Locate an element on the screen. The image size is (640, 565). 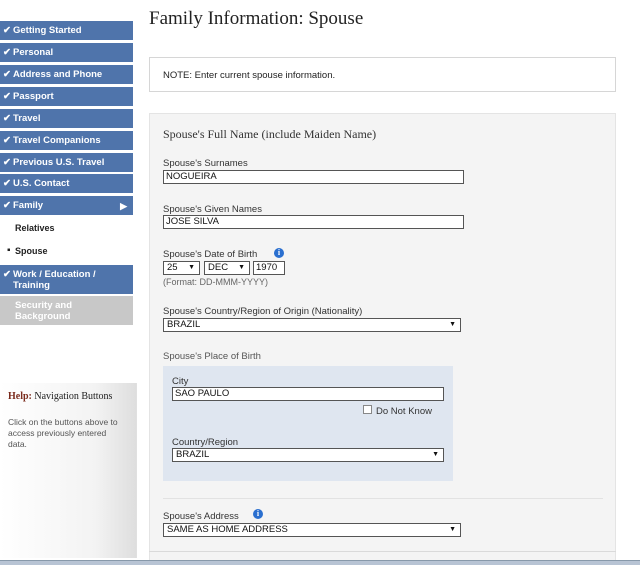
city-input: SAO PAULO is located at coordinates (308, 394).